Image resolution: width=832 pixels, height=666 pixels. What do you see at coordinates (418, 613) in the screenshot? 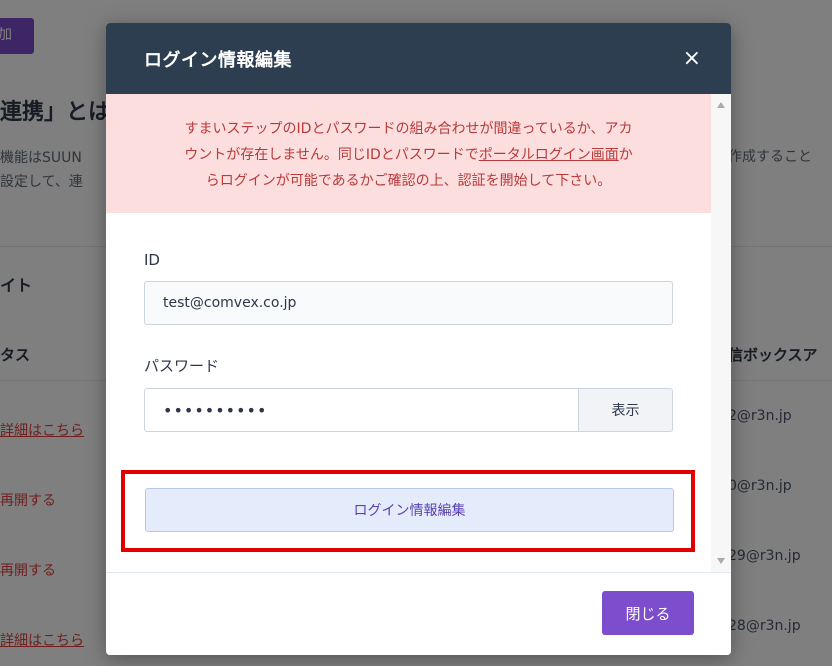
I see `modal-footer: 閉じる` at bounding box center [418, 613].